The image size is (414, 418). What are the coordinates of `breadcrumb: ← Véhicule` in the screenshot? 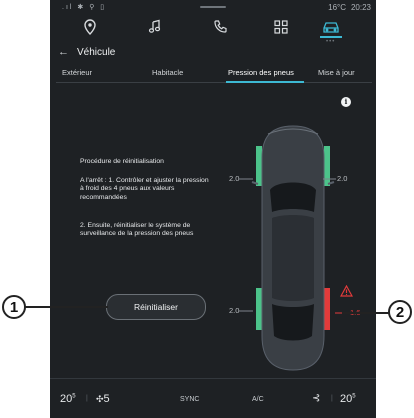 It's located at (86, 52).